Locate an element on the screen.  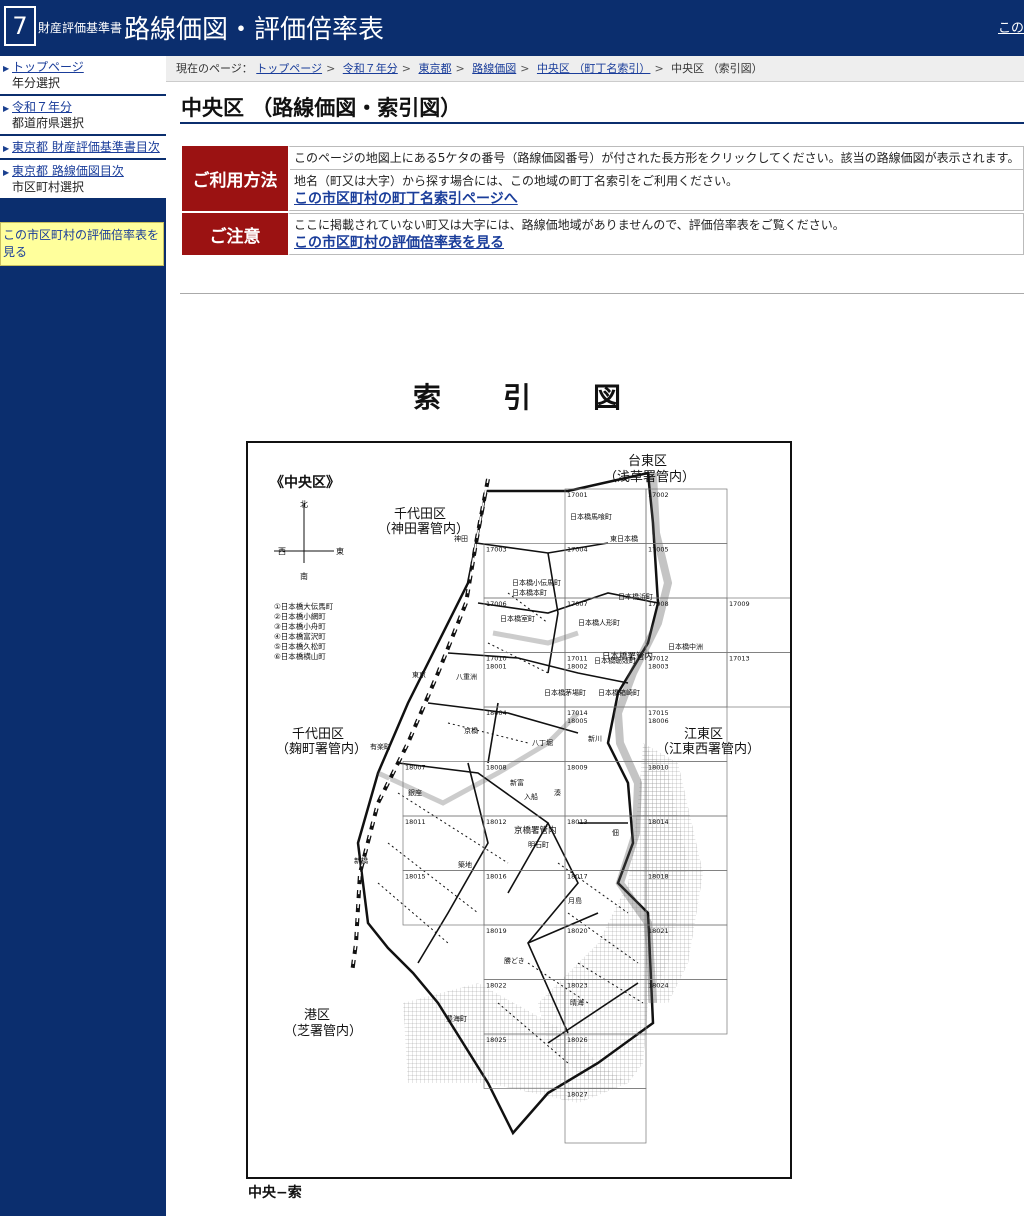
sheet-number-label: 18023 is located at coordinates (577, 986).